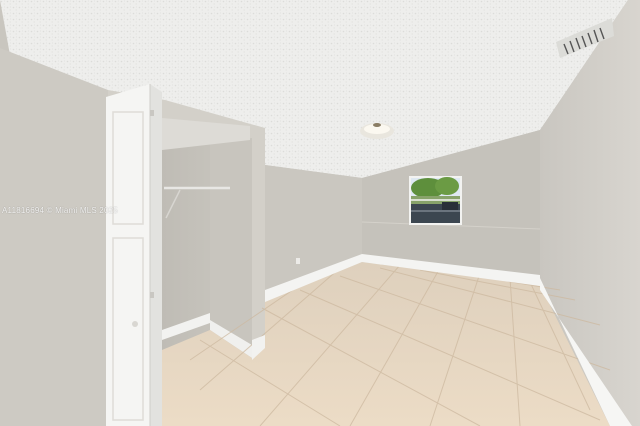  I want to click on window, so click(435, 200).